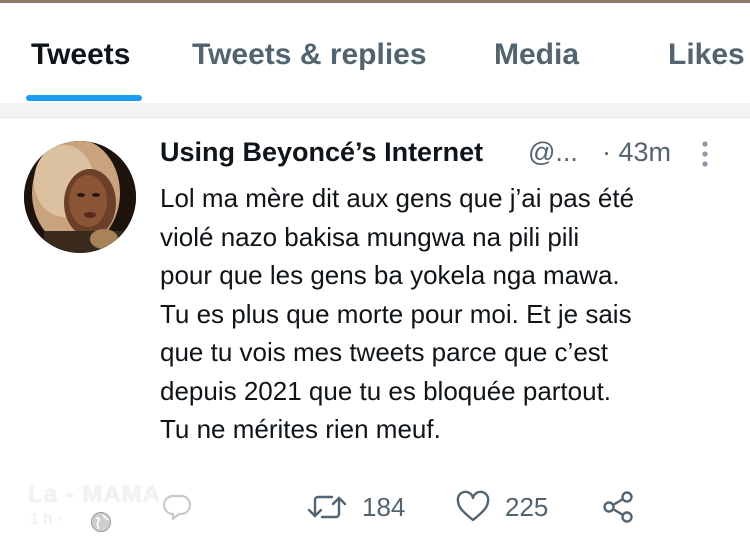 The width and height of the screenshot is (750, 550). I want to click on tab-tweets-and-replies: Tweets & replies, so click(309, 55).